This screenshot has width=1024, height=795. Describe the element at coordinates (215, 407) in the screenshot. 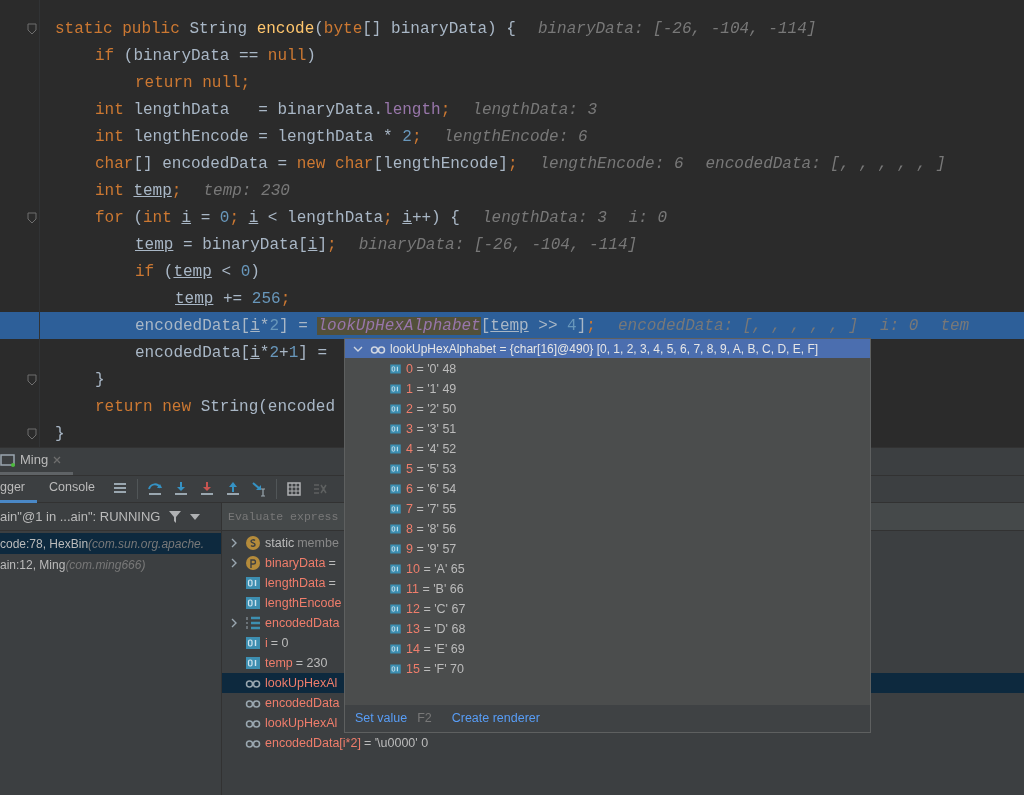

I see `code-line: return new String(encoded` at that location.